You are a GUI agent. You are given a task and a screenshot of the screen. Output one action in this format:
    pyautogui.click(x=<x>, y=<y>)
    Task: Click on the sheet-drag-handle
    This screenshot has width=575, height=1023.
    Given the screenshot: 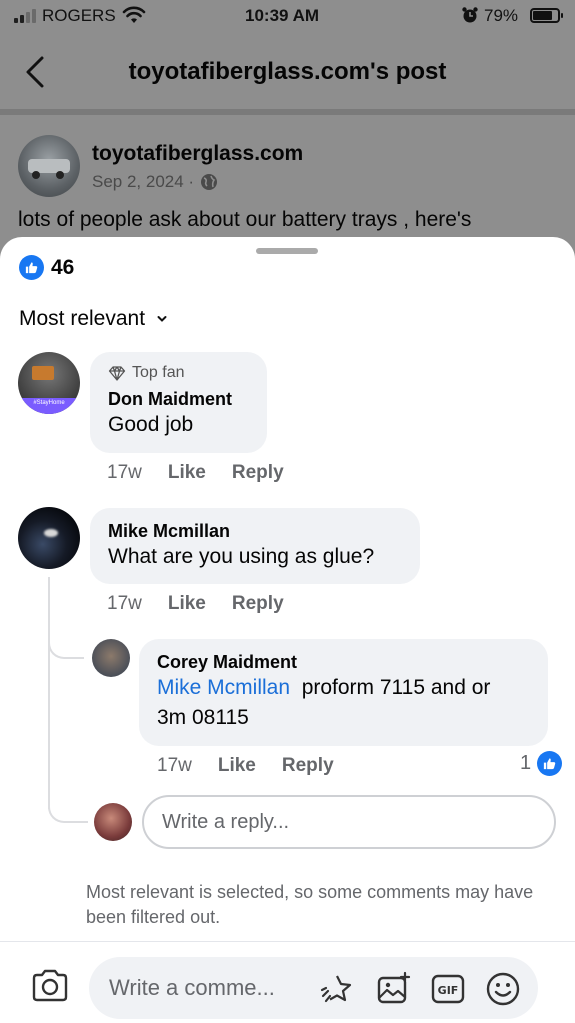 What is the action you would take?
    pyautogui.click(x=287, y=251)
    